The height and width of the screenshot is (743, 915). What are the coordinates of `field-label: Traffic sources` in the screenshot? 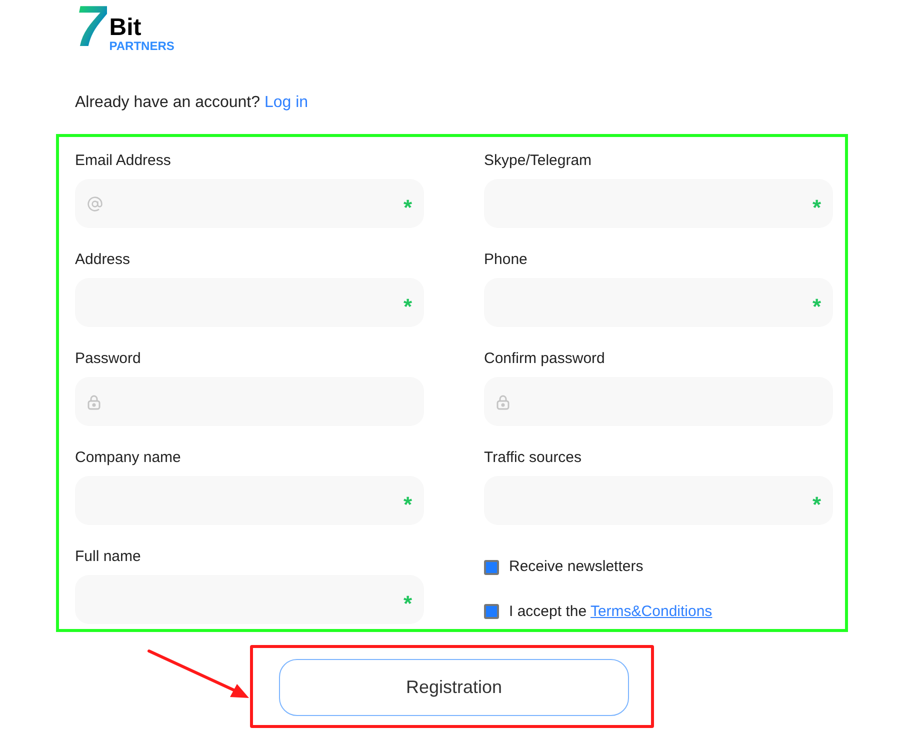 It's located at (533, 458).